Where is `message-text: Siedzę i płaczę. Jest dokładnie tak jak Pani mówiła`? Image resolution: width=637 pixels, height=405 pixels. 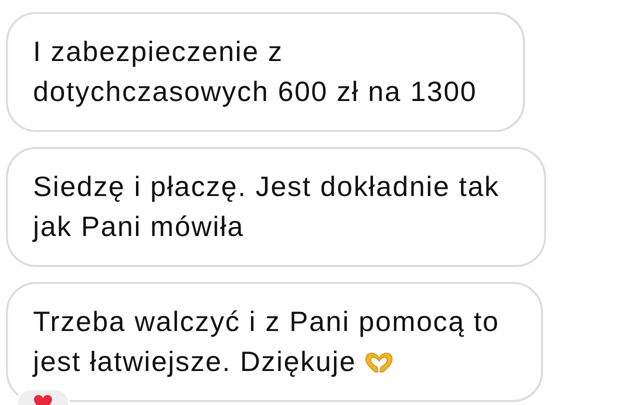 message-text: Siedzę i płaczę. Jest dokładnie tak jak Pani mówiła is located at coordinates (266, 206).